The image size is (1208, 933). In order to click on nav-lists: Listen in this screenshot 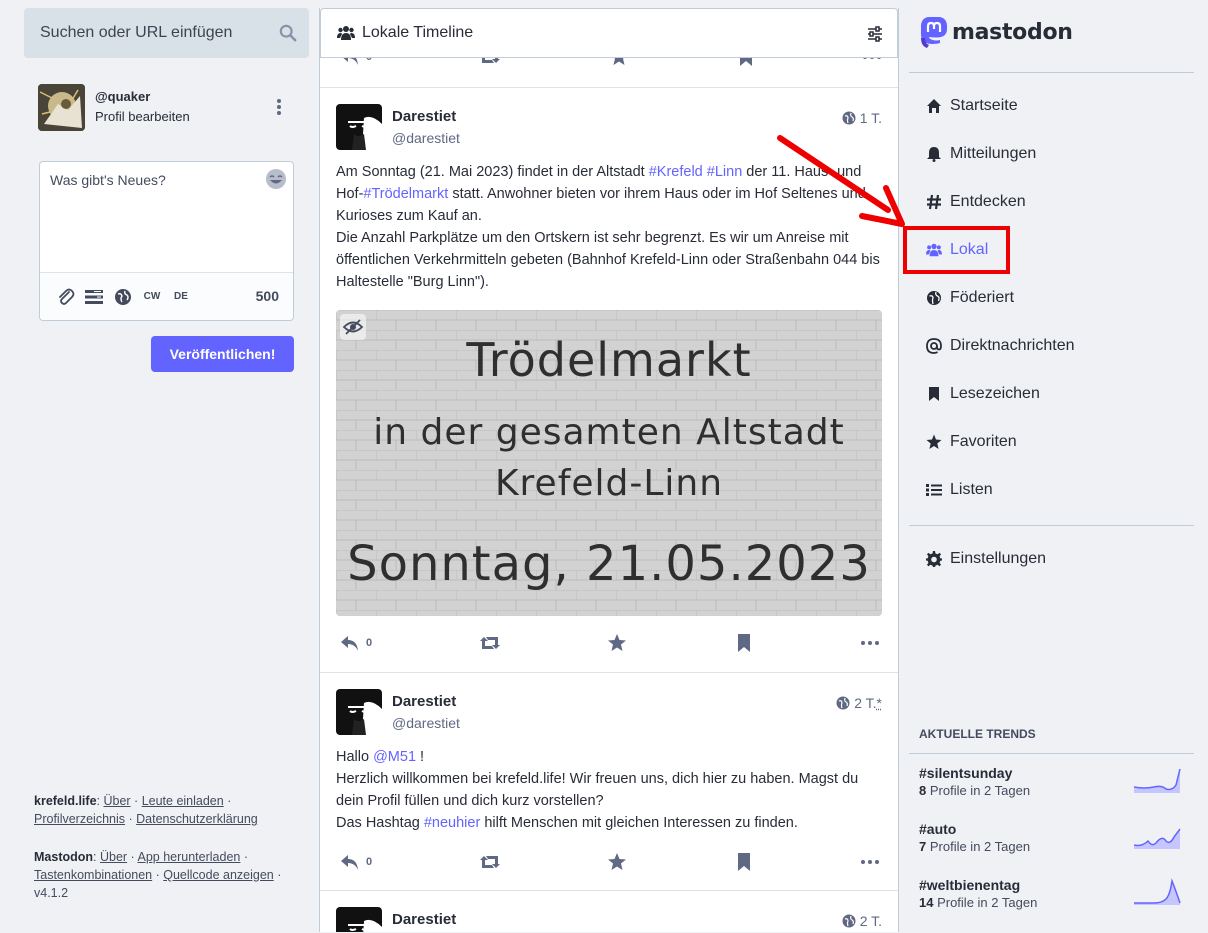, I will do `click(1051, 490)`.